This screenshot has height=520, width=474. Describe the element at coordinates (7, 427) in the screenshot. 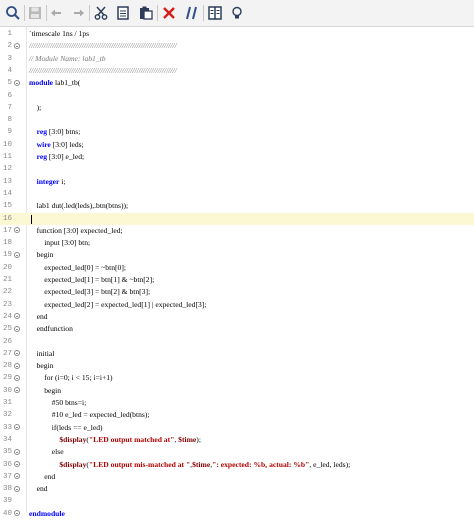

I see `line-number: 33` at that location.